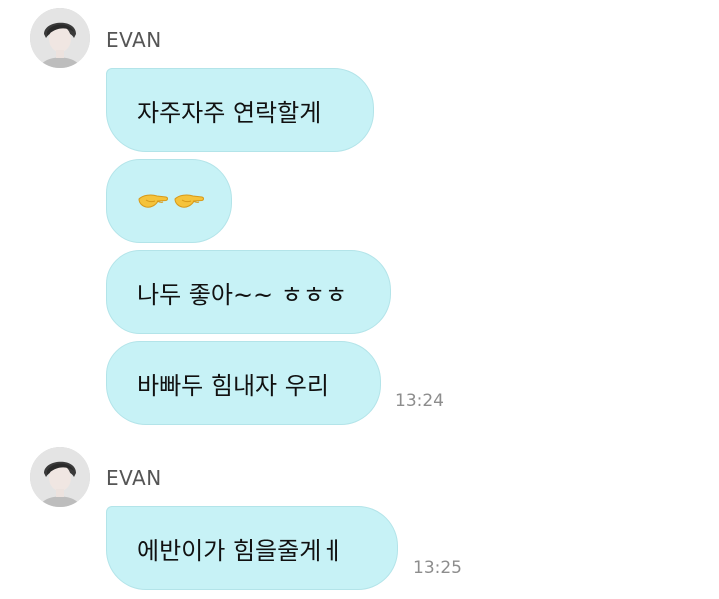 The height and width of the screenshot is (599, 719). I want to click on message-text: 바빠두 힘내자 우리, so click(233, 385).